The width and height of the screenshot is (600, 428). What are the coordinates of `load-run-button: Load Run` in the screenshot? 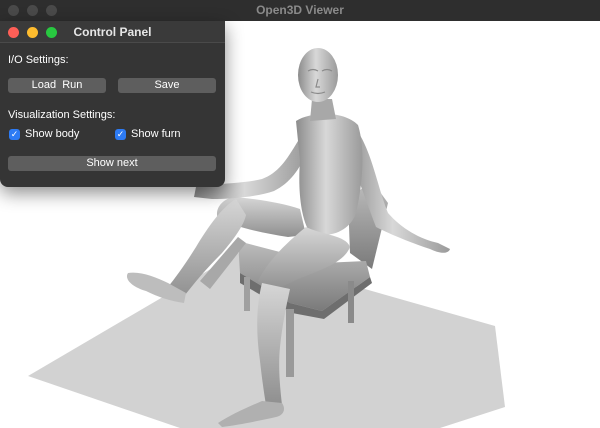 It's located at (57, 85).